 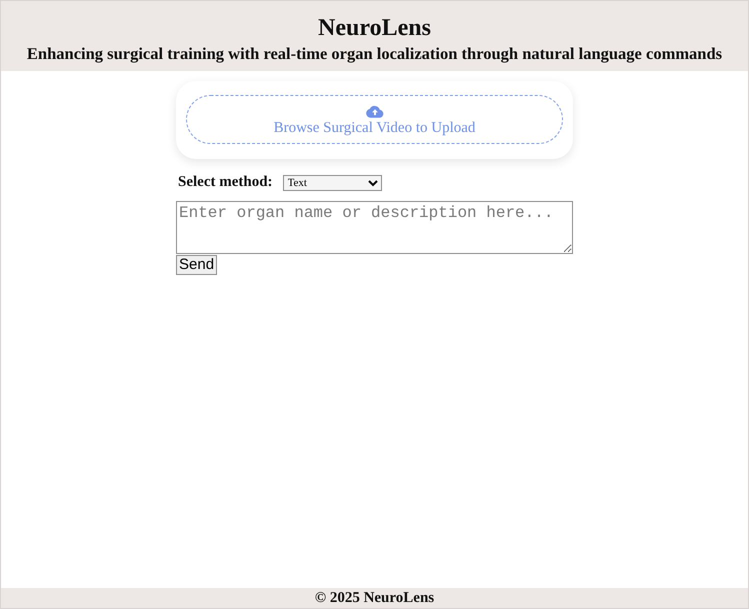 I want to click on method-label: Select method:, so click(x=225, y=182).